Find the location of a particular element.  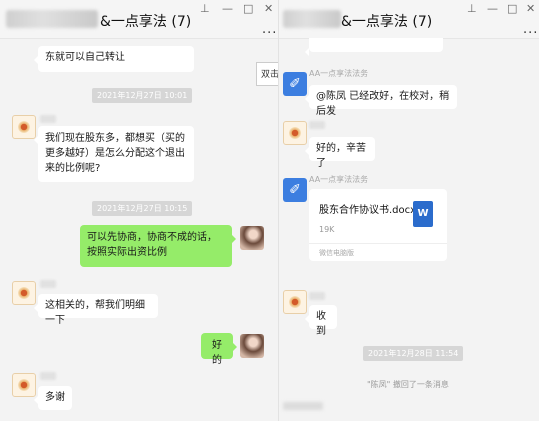

message-text: 我们现在股东多，都想买（买的更多越好）是怎么分配这个退出来的比例呢? is located at coordinates (115, 153).